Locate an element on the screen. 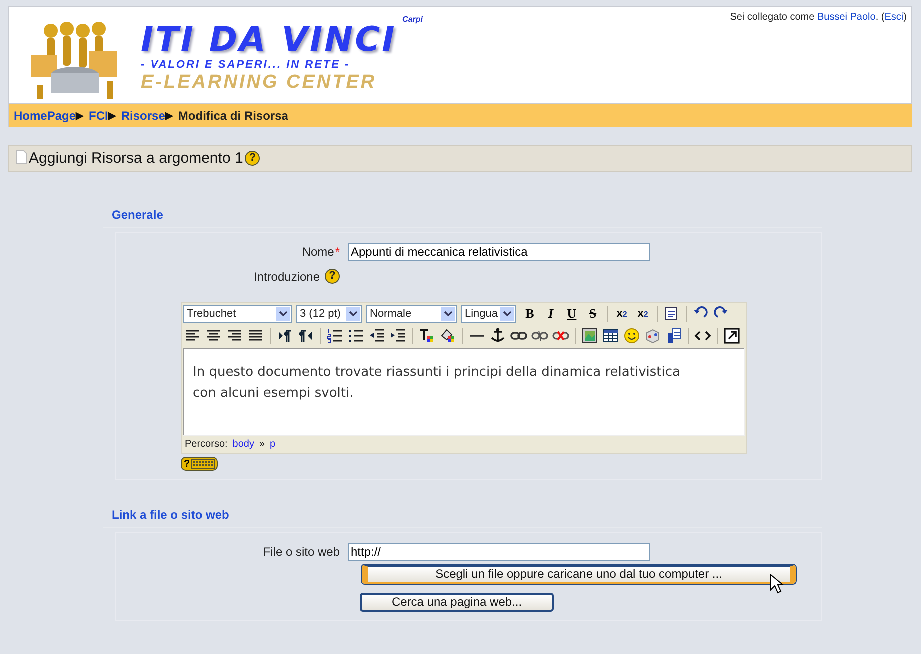 This screenshot has width=921, height=654. keyboard-help-button: ? is located at coordinates (199, 464).